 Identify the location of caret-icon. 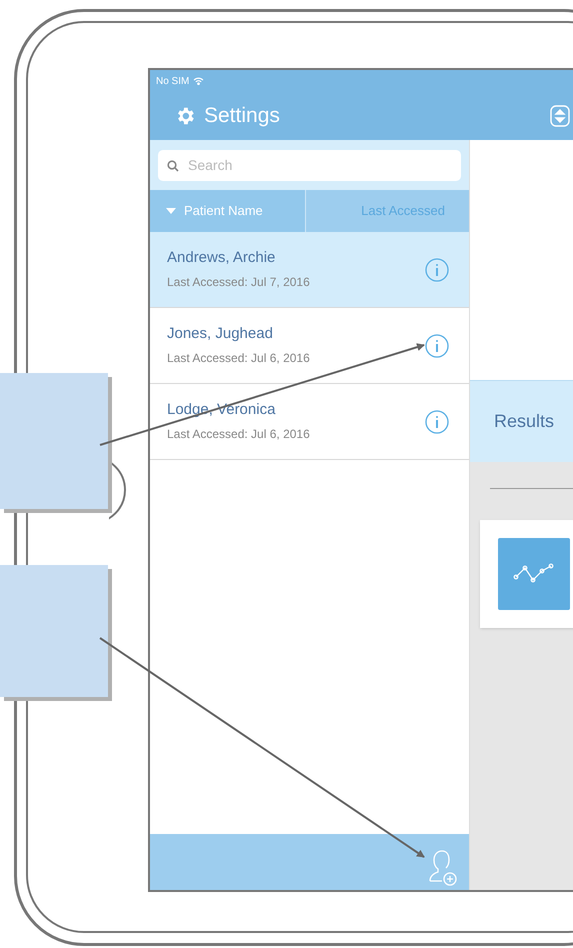
(171, 211).